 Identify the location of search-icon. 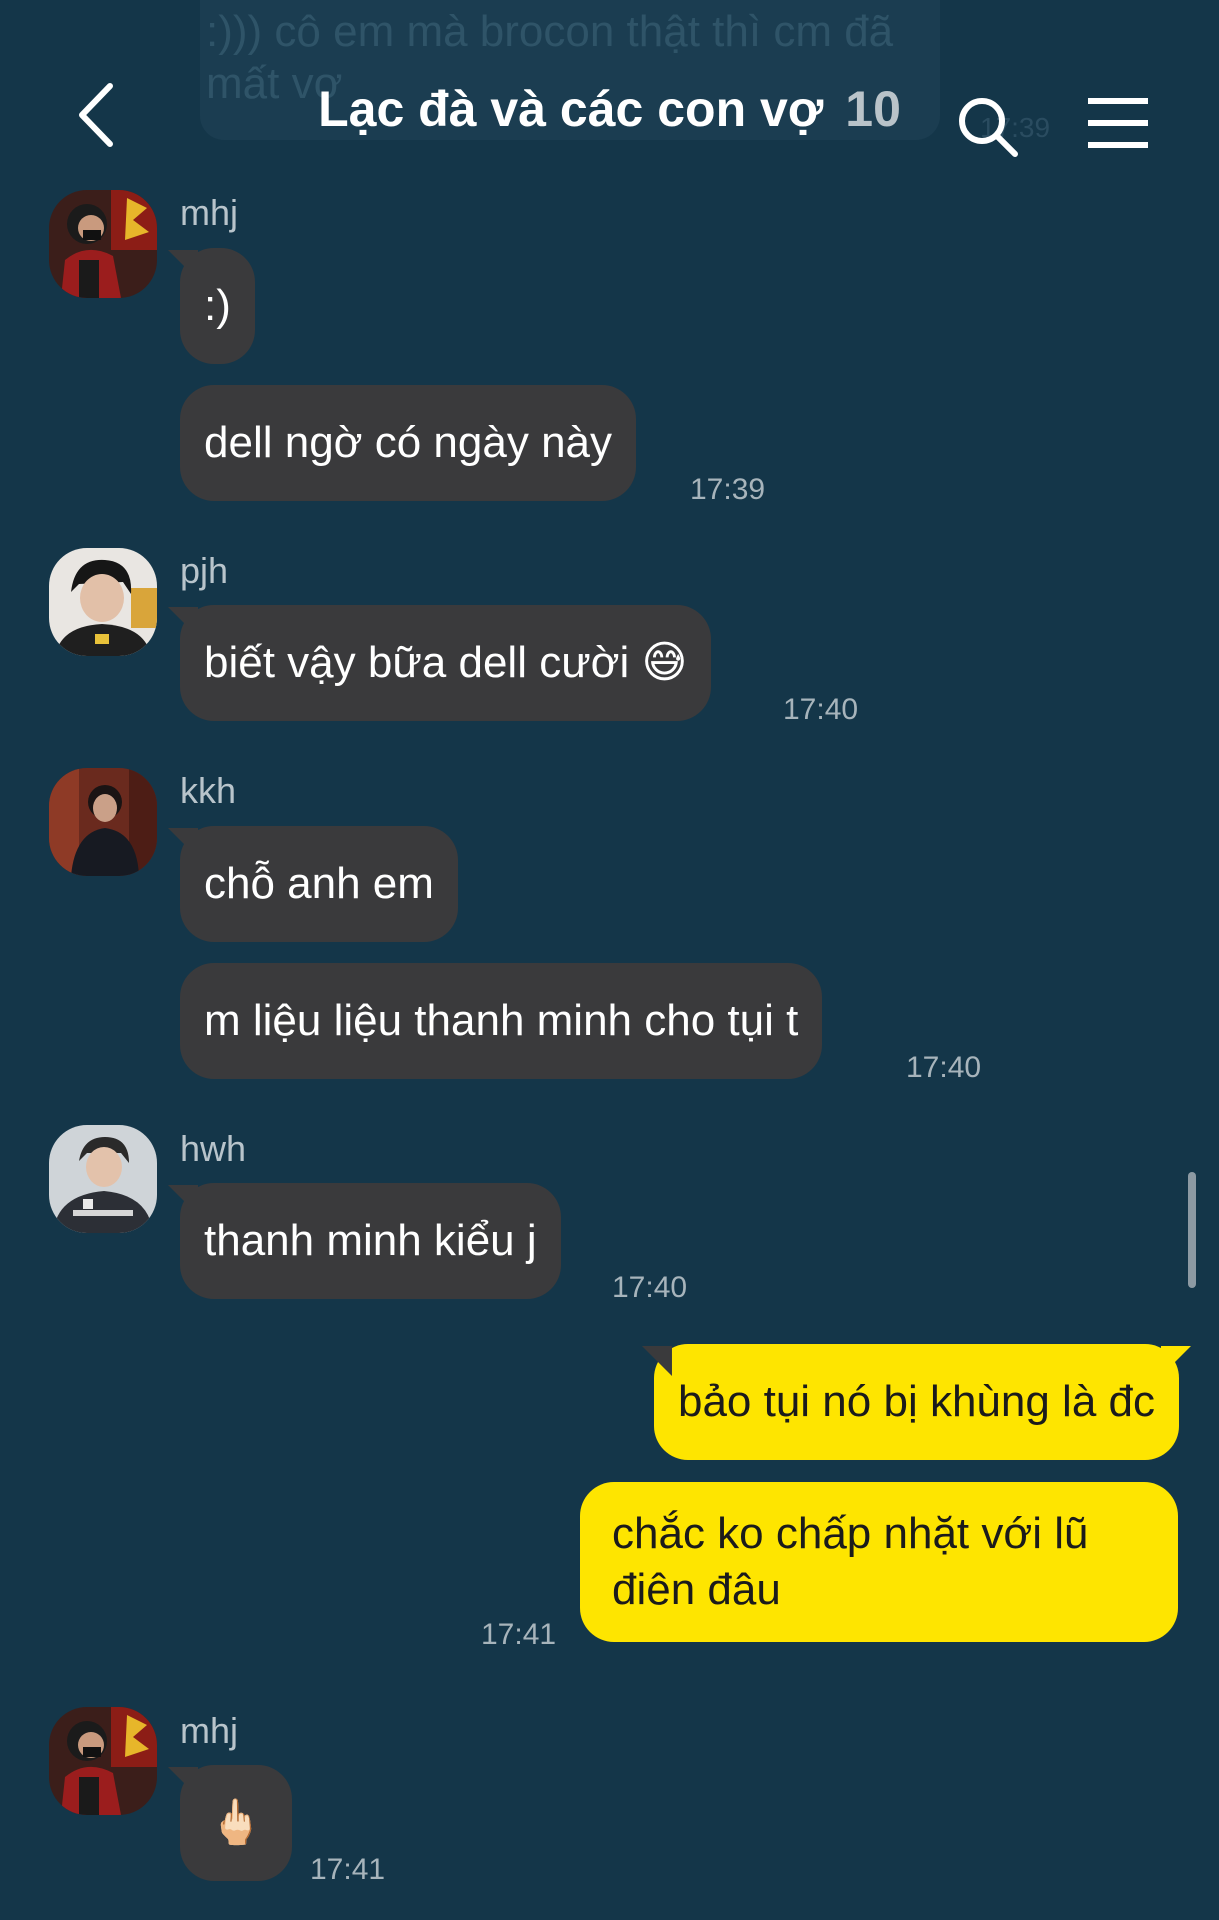
(988, 127).